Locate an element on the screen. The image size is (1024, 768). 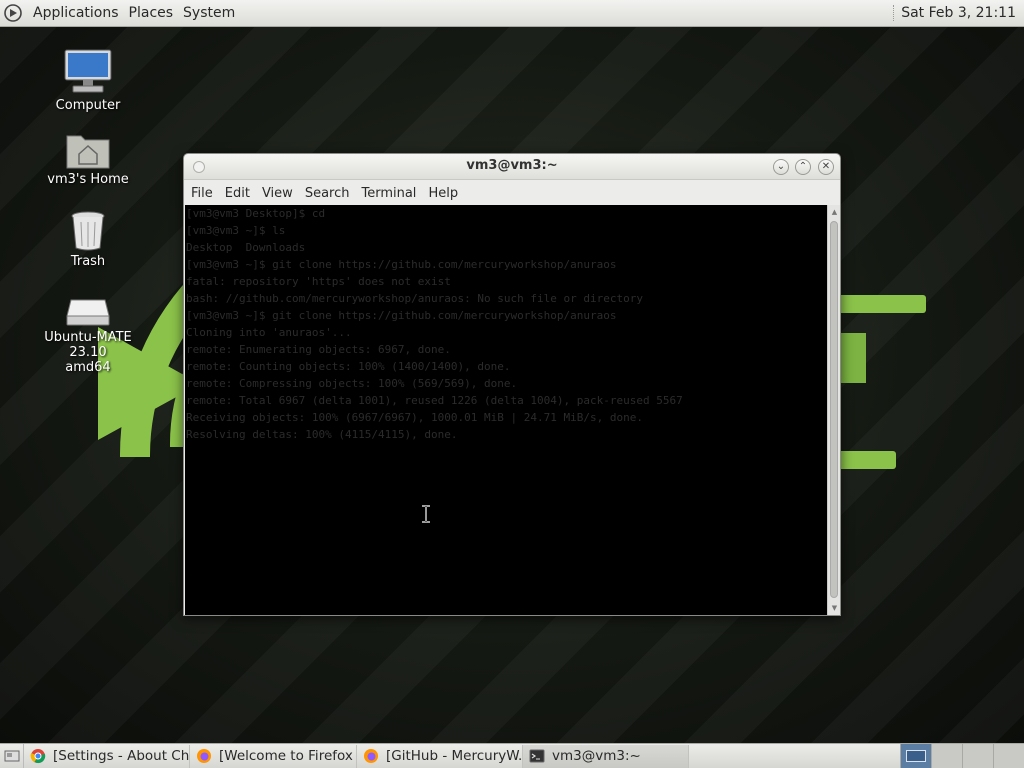
terminal-icon is located at coordinates (537, 756).